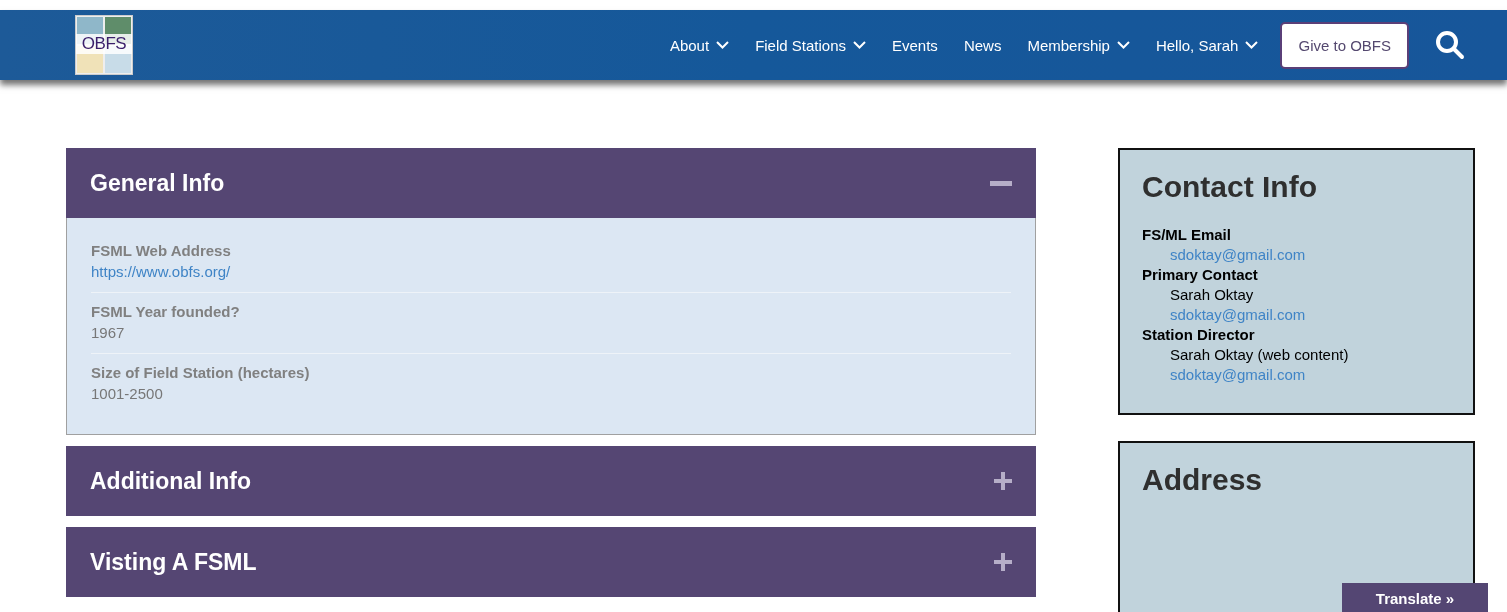  What do you see at coordinates (127, 393) in the screenshot?
I see `field-value: 1001-2500` at bounding box center [127, 393].